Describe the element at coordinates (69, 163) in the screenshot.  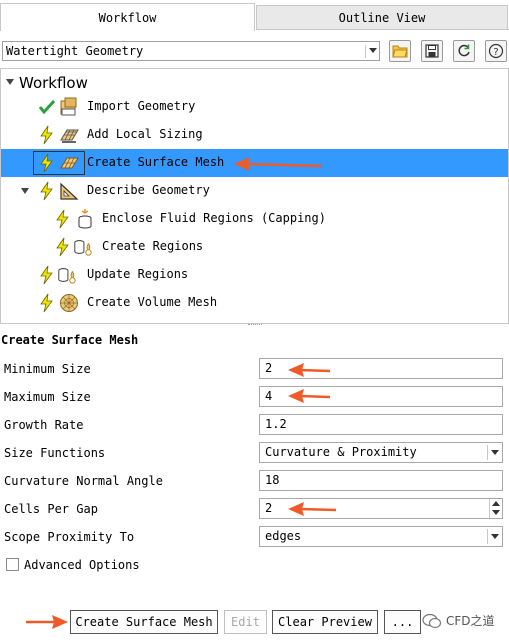
I see `surface-mesh-icon` at that location.